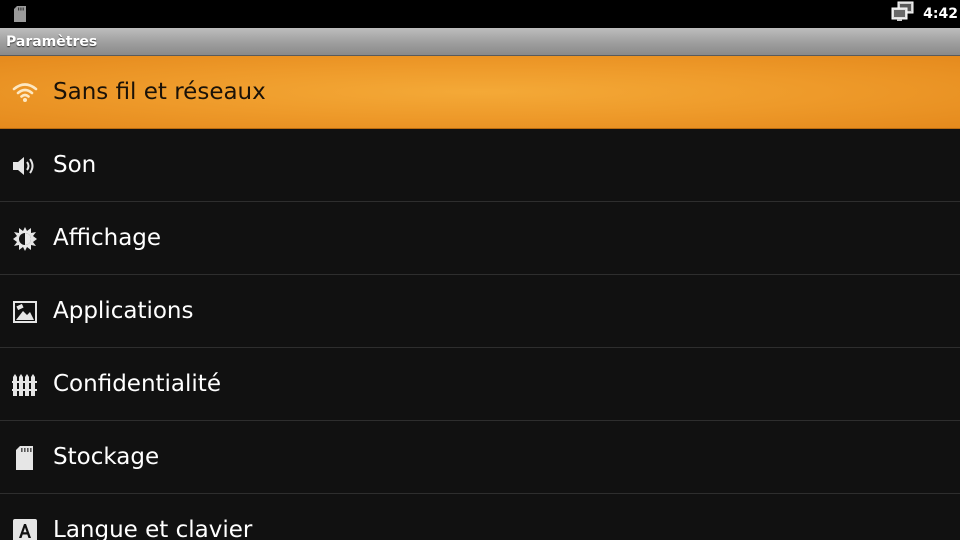 The width and height of the screenshot is (960, 540). I want to click on status-right: 4:42, so click(925, 14).